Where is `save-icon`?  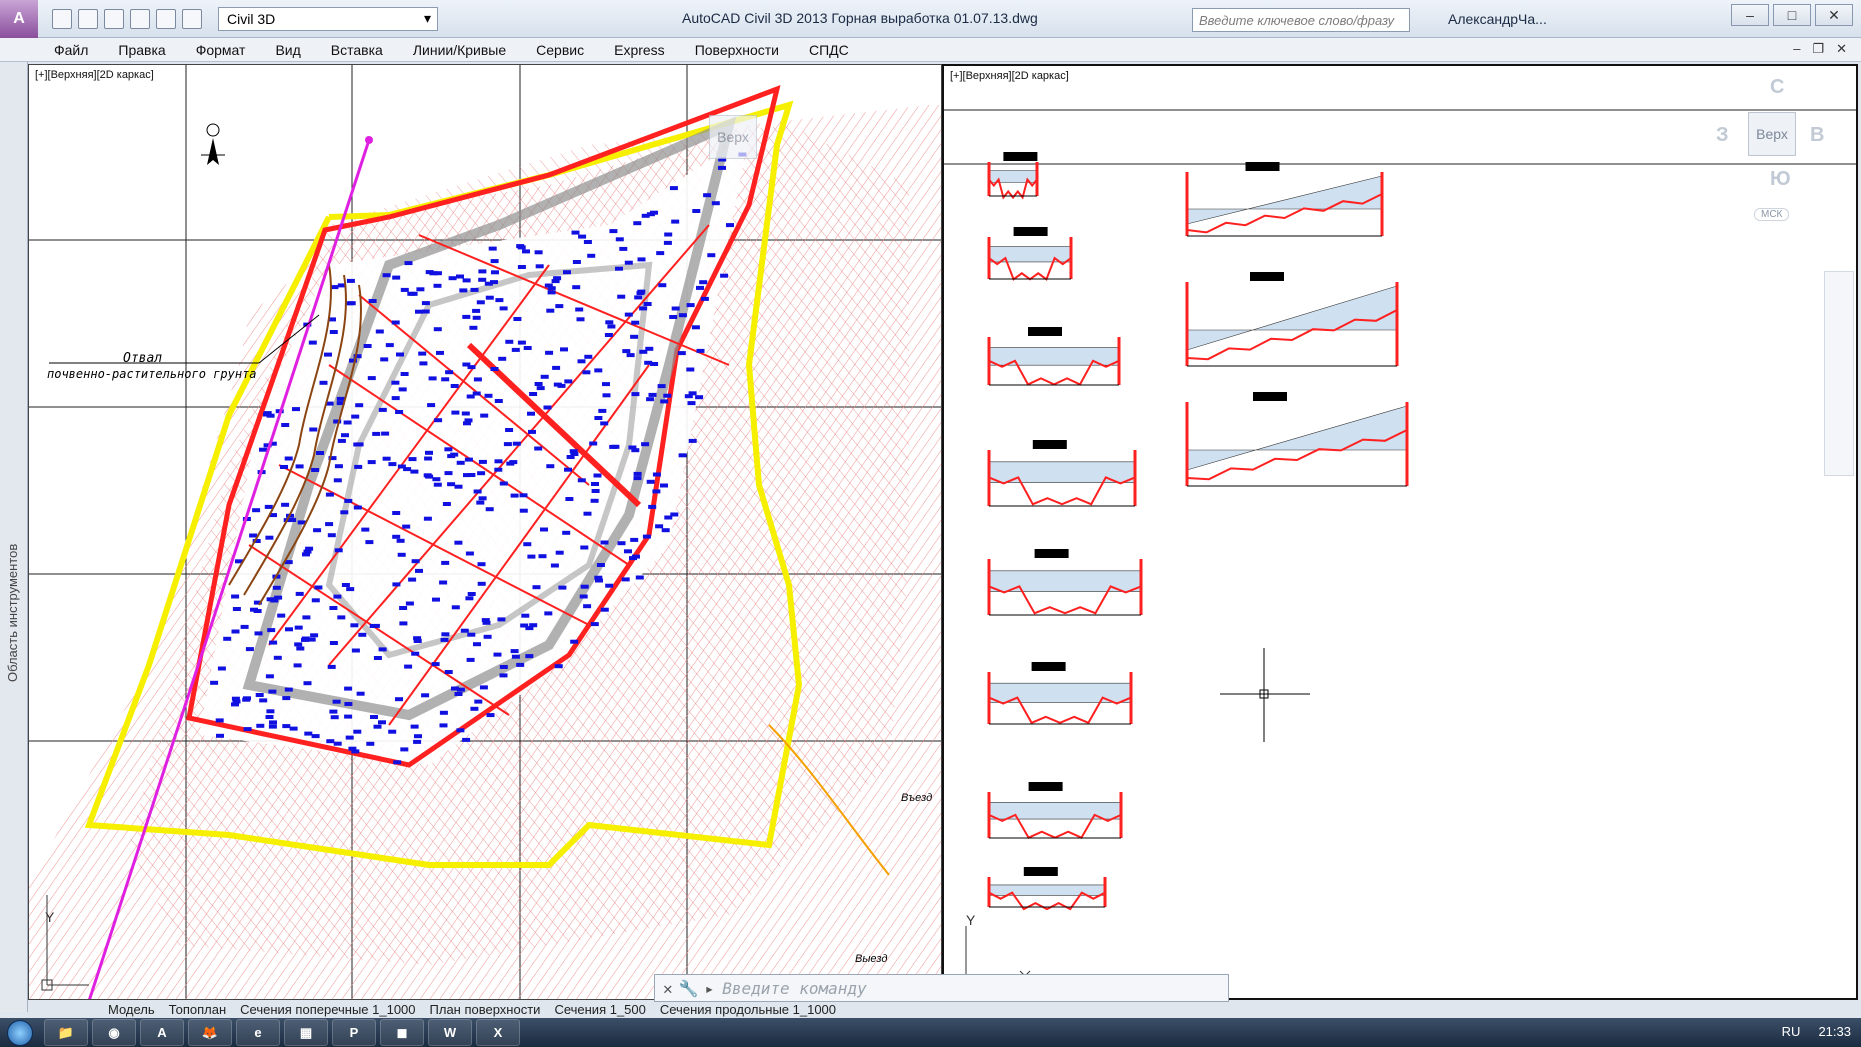 save-icon is located at coordinates (114, 18).